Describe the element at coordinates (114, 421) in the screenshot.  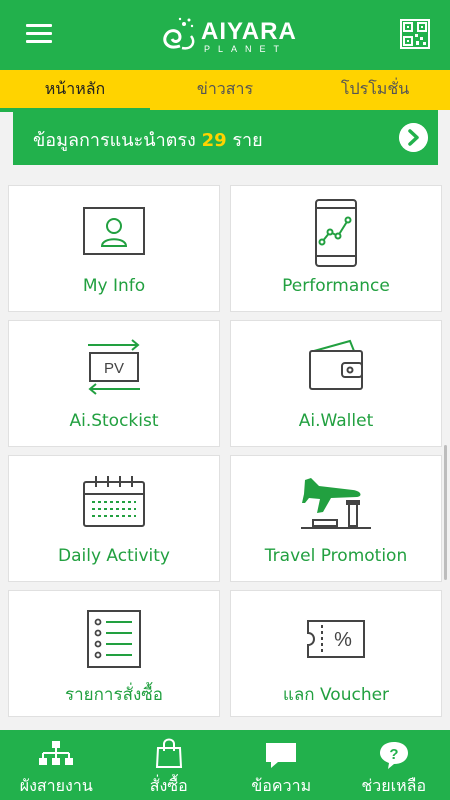
I see `card-label: Ai.Stockist` at that location.